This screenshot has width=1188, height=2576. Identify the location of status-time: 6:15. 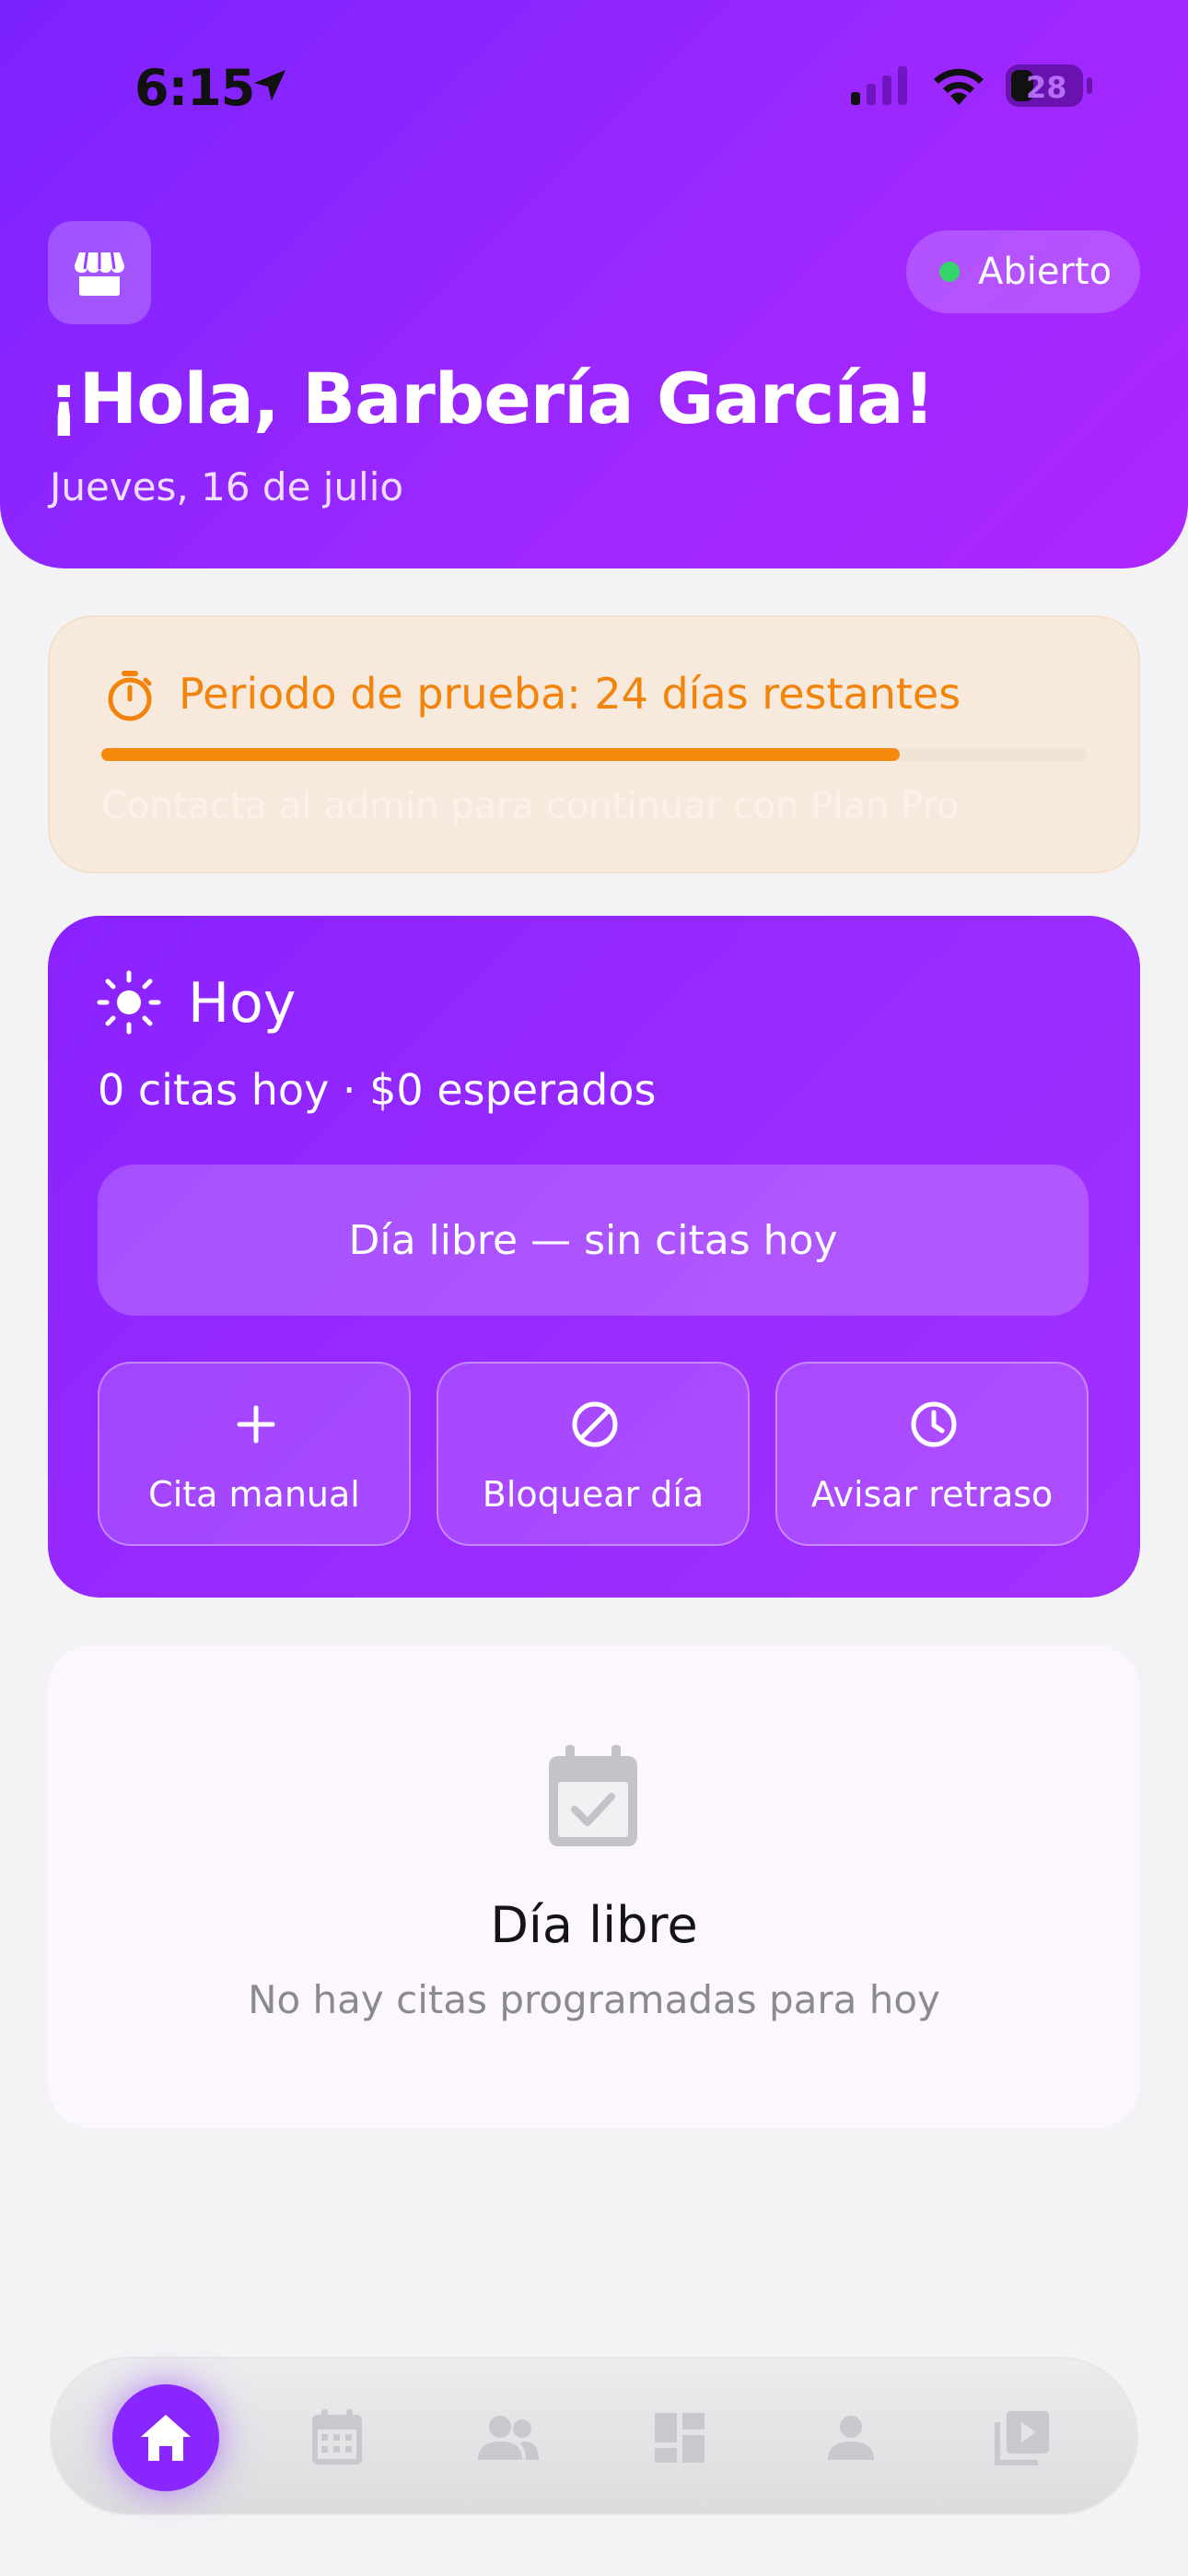
(194, 88).